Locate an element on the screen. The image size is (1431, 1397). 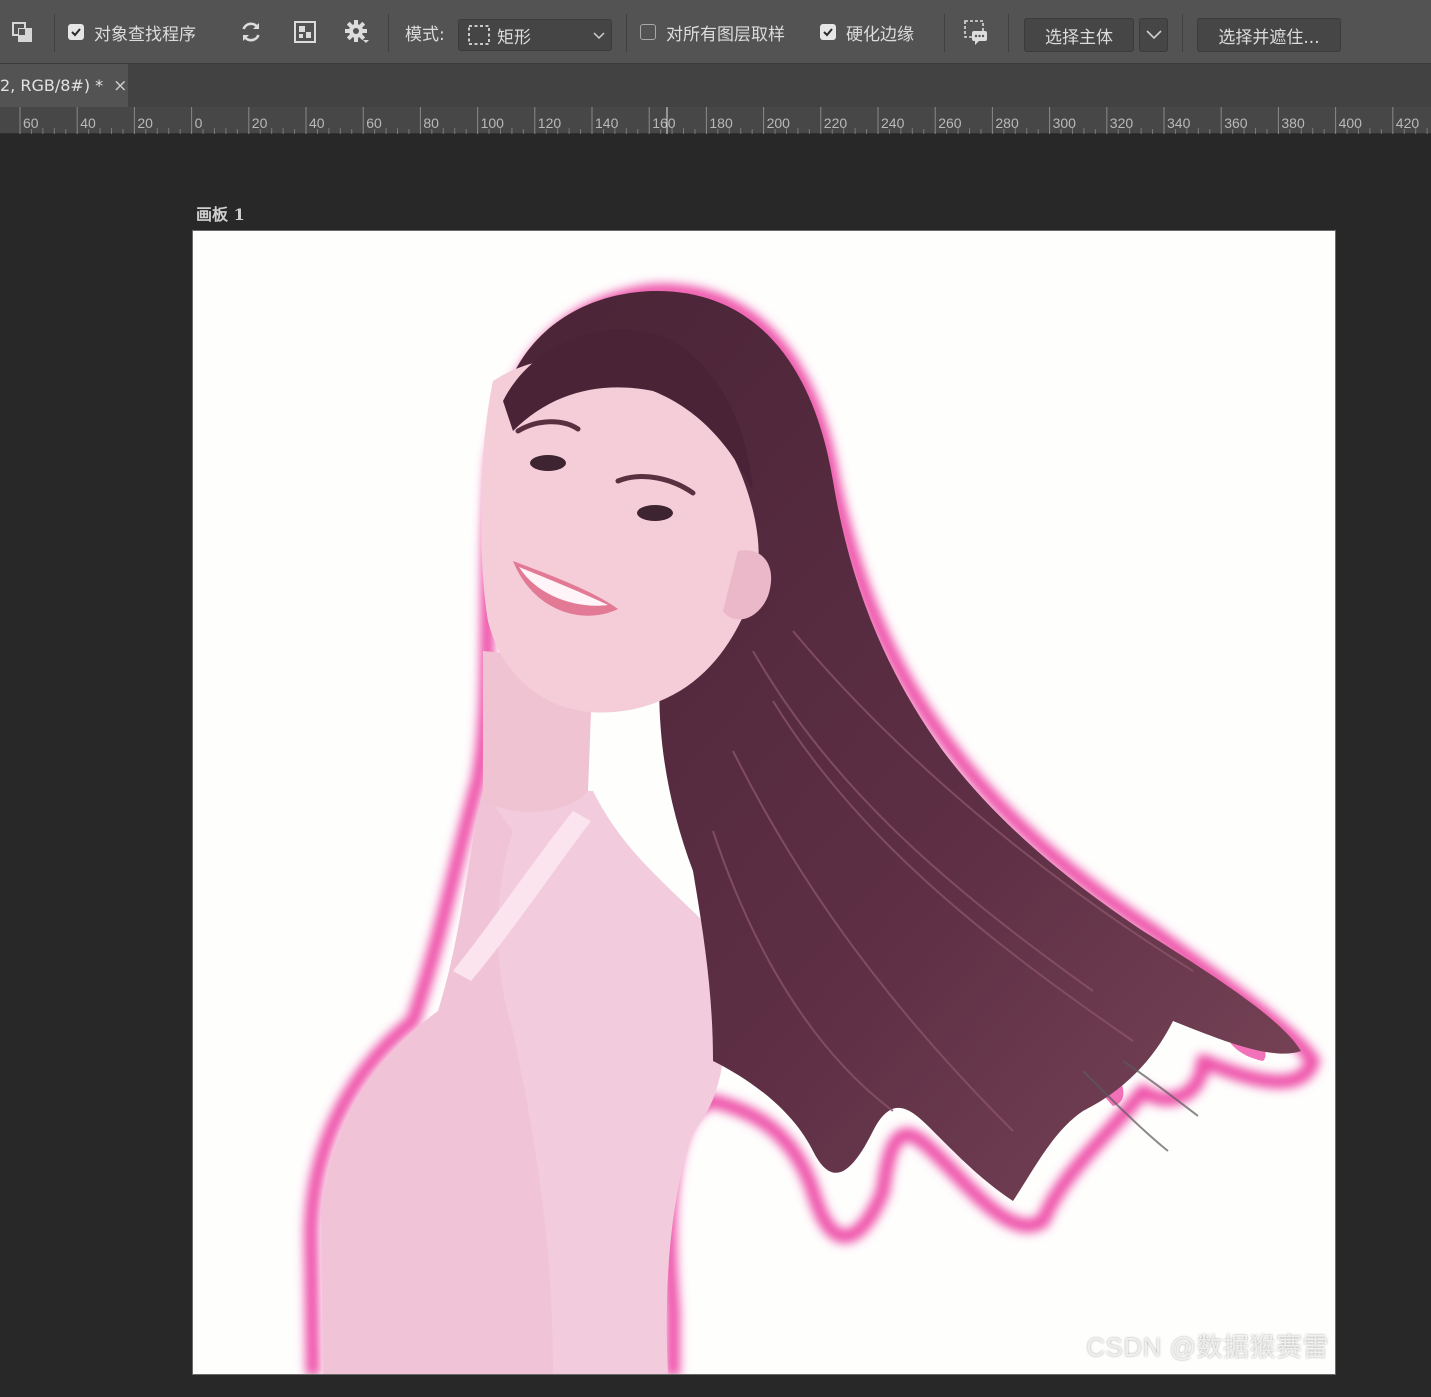
artboard-label: 画板 1 is located at coordinates (220, 213).